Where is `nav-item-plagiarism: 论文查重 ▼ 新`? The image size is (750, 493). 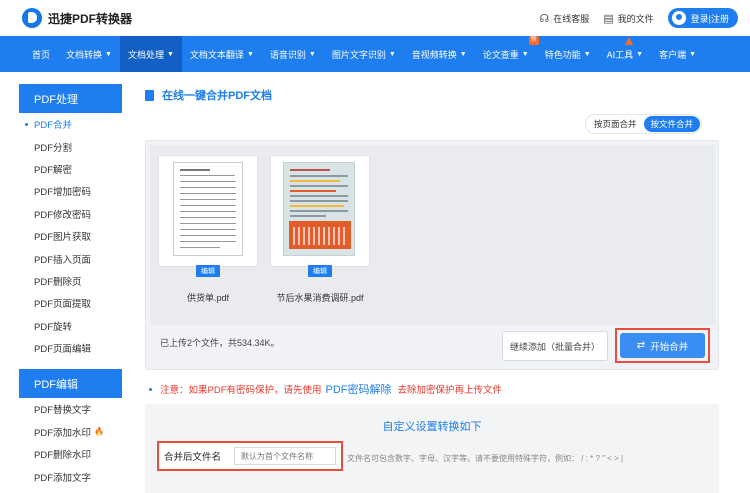
nav-item-plagiarism: 论文查重 ▼ 新 is located at coordinates (507, 54).